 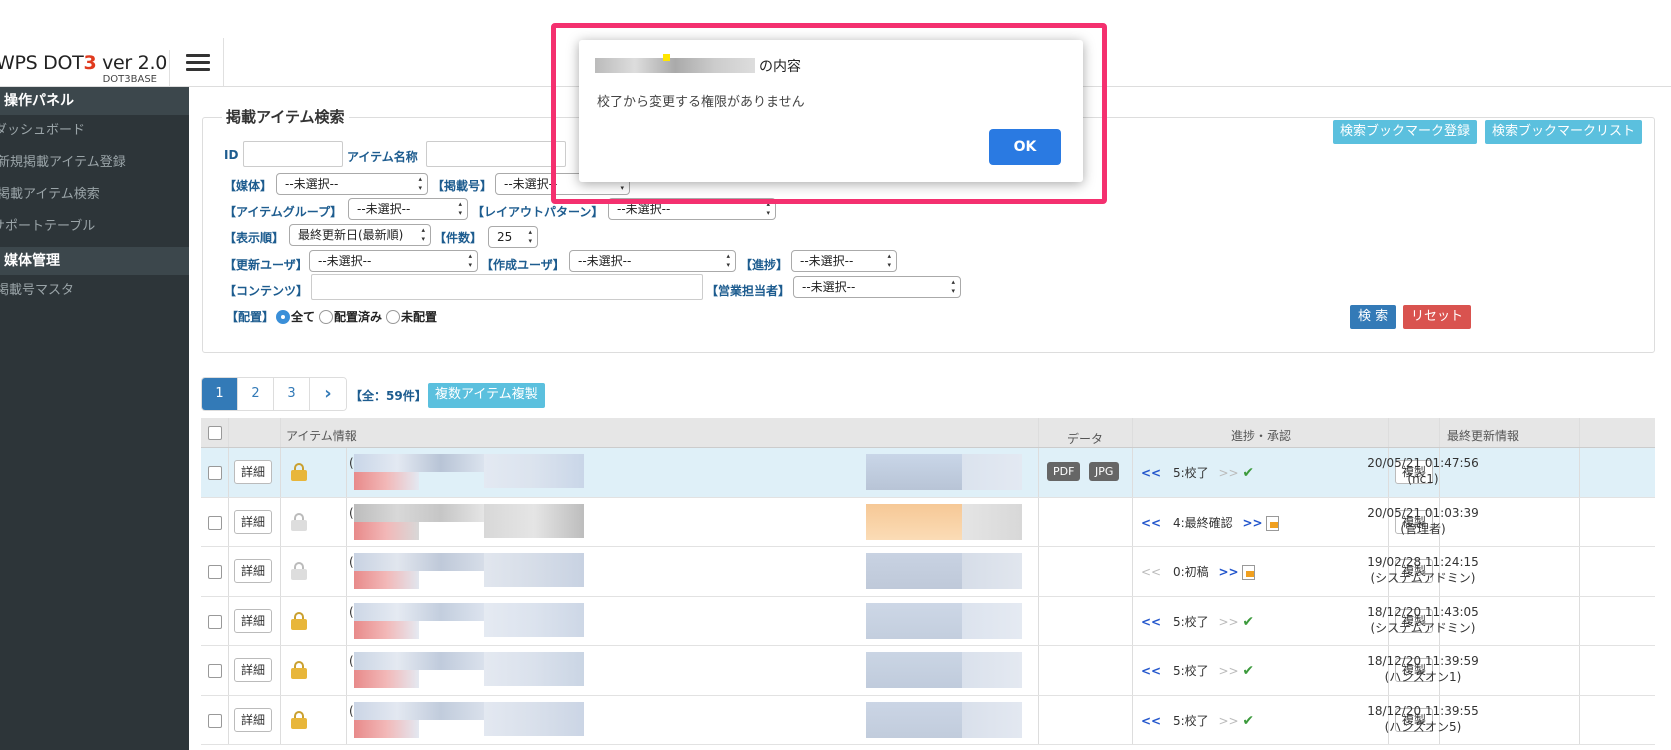 I want to click on menu-toggle-icon, so click(x=197, y=62).